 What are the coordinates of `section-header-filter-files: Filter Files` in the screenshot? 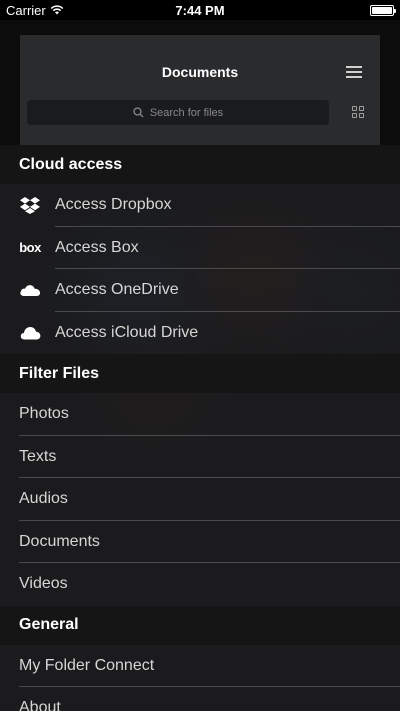 It's located at (200, 373).